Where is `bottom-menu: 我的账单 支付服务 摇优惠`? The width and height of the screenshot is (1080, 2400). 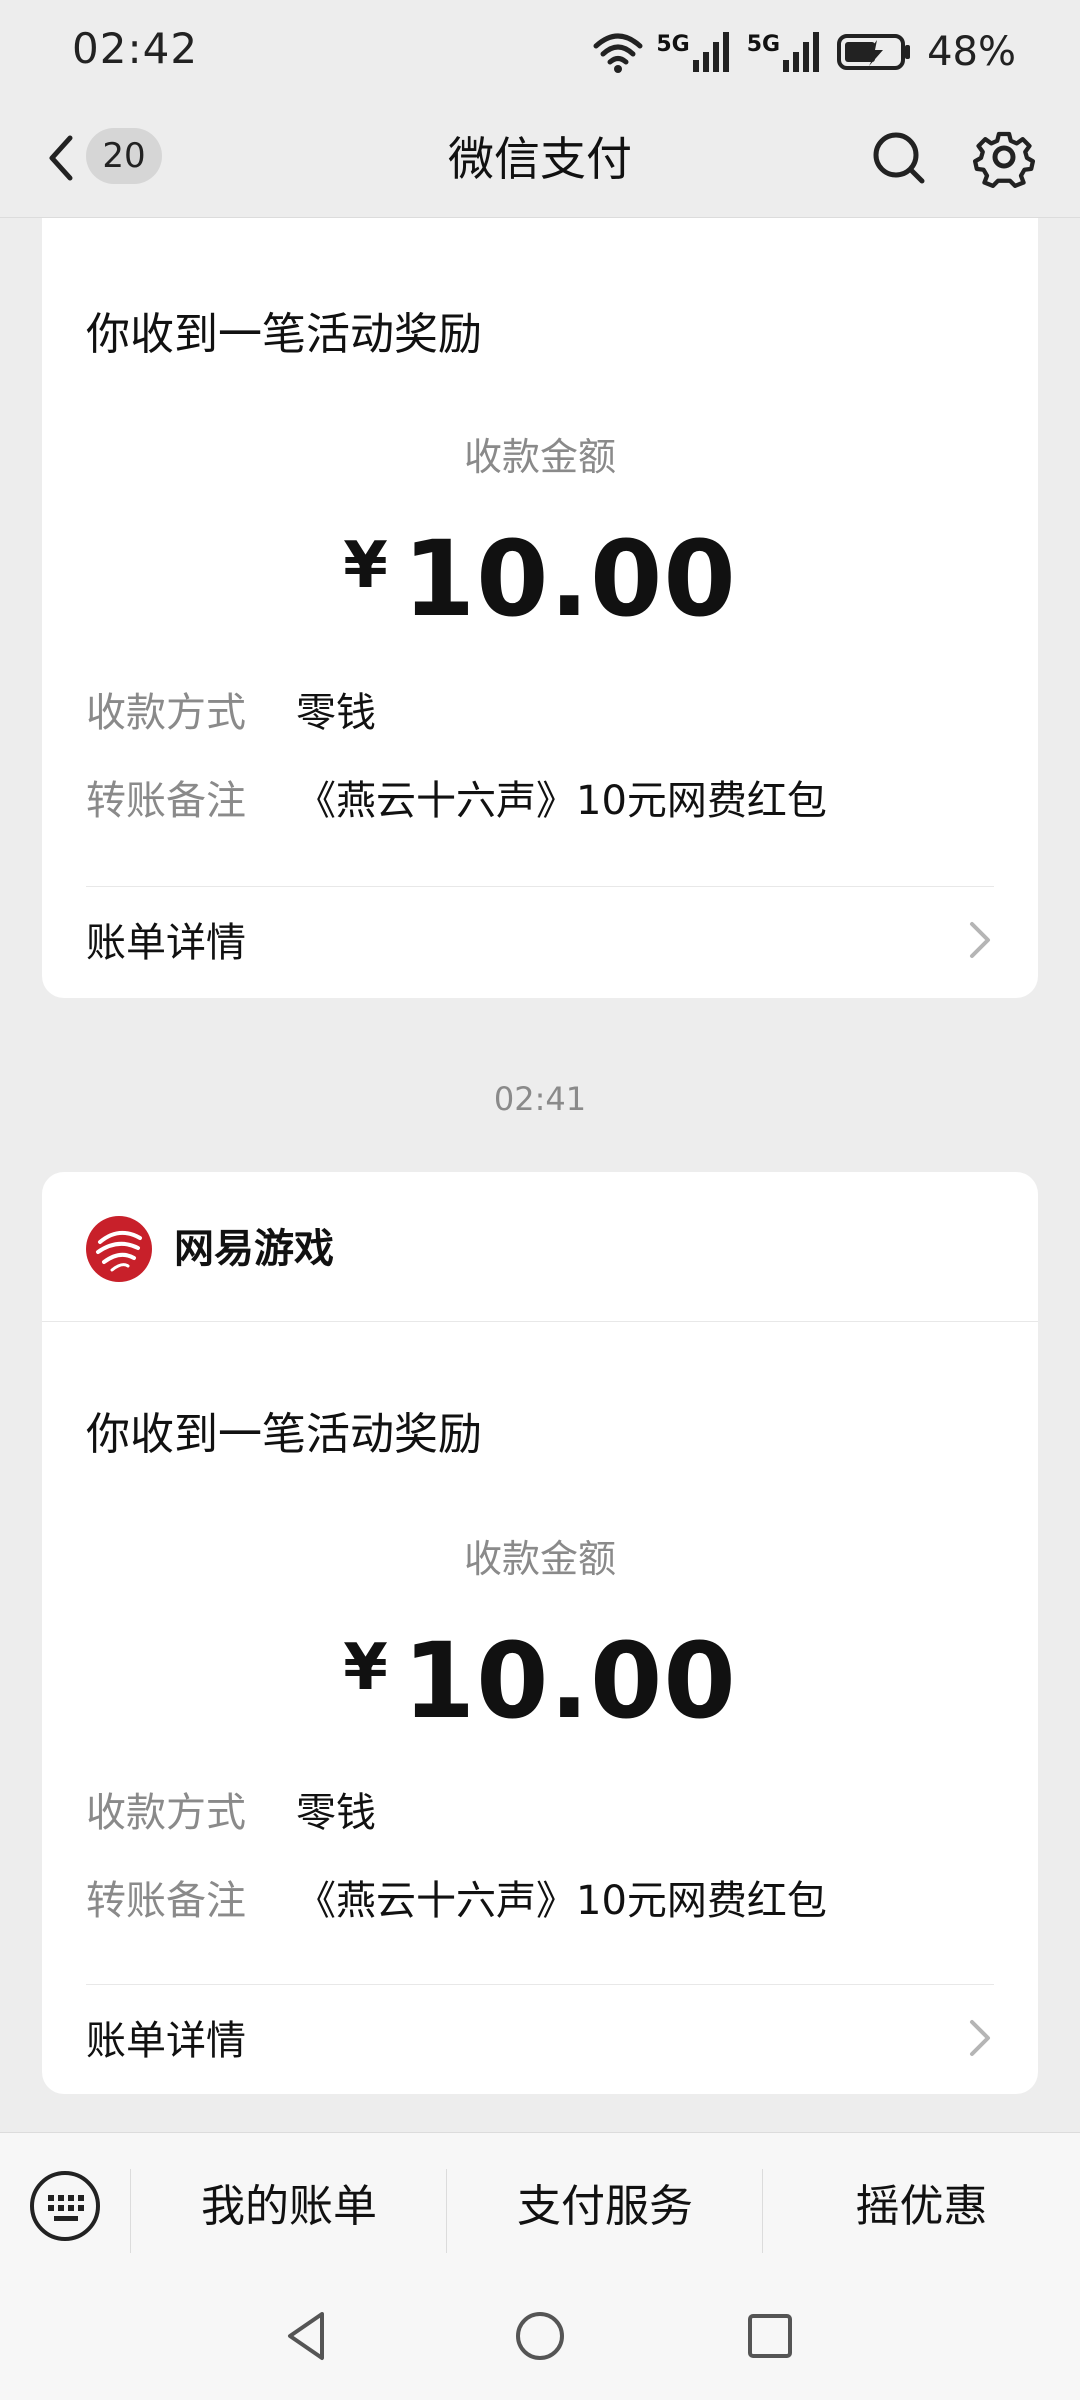 bottom-menu: 我的账单 支付服务 摇优惠 is located at coordinates (540, 2204).